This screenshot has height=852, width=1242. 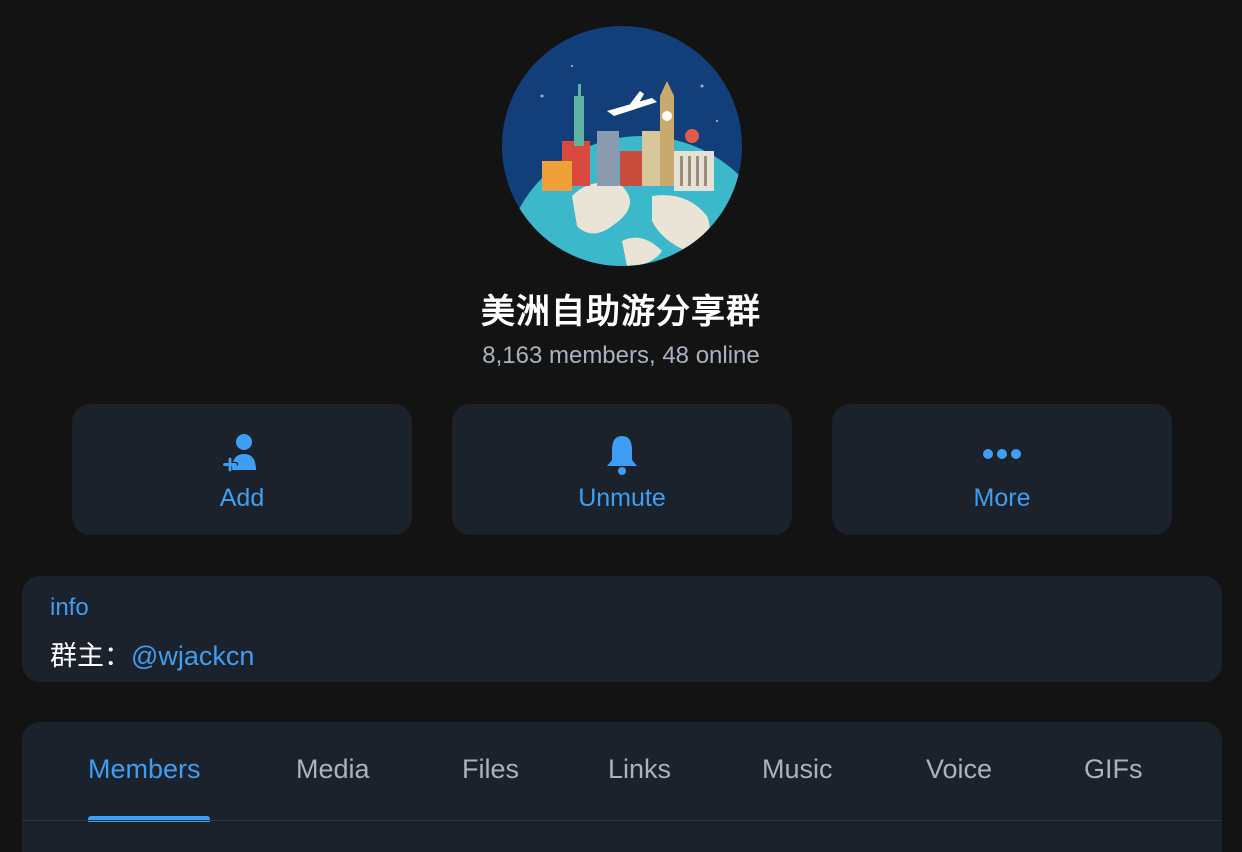 I want to click on tabs-divider, so click(x=622, y=820).